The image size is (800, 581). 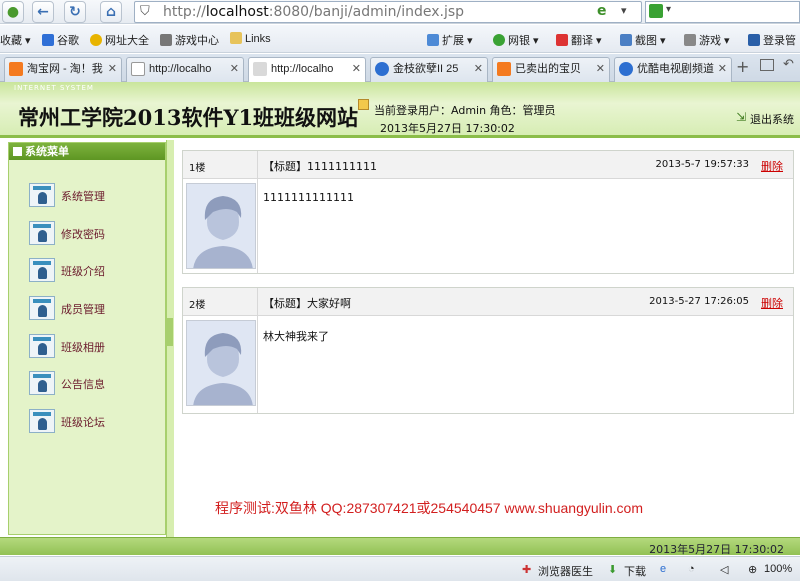 I want to click on tab-taobao: 淘宝网 - 淘！我 ✕, so click(x=63, y=69).